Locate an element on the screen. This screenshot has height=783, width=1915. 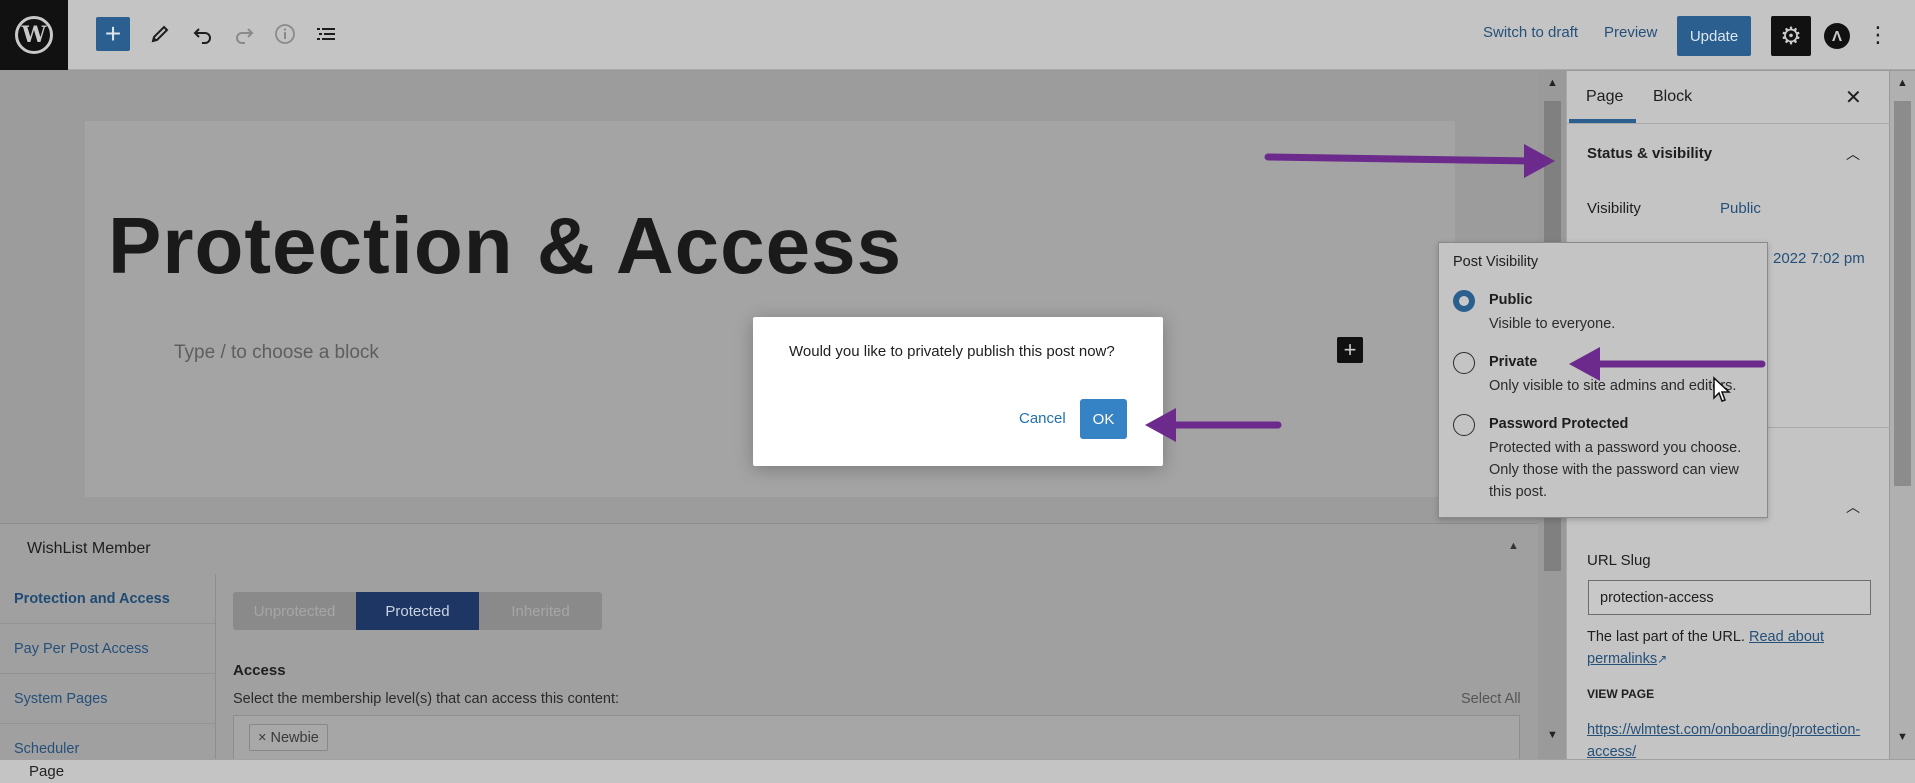
kebab-icon: ⋮ is located at coordinates (1878, 34).